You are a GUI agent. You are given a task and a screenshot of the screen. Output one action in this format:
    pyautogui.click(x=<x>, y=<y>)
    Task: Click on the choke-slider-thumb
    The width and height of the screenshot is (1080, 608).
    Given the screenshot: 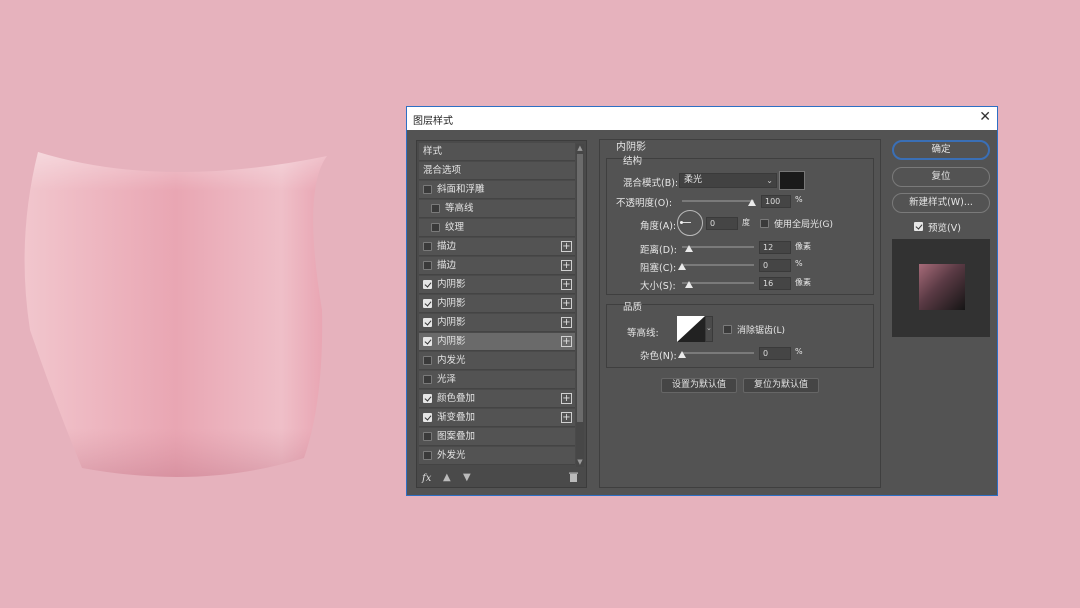 What is the action you would take?
    pyautogui.click(x=682, y=266)
    